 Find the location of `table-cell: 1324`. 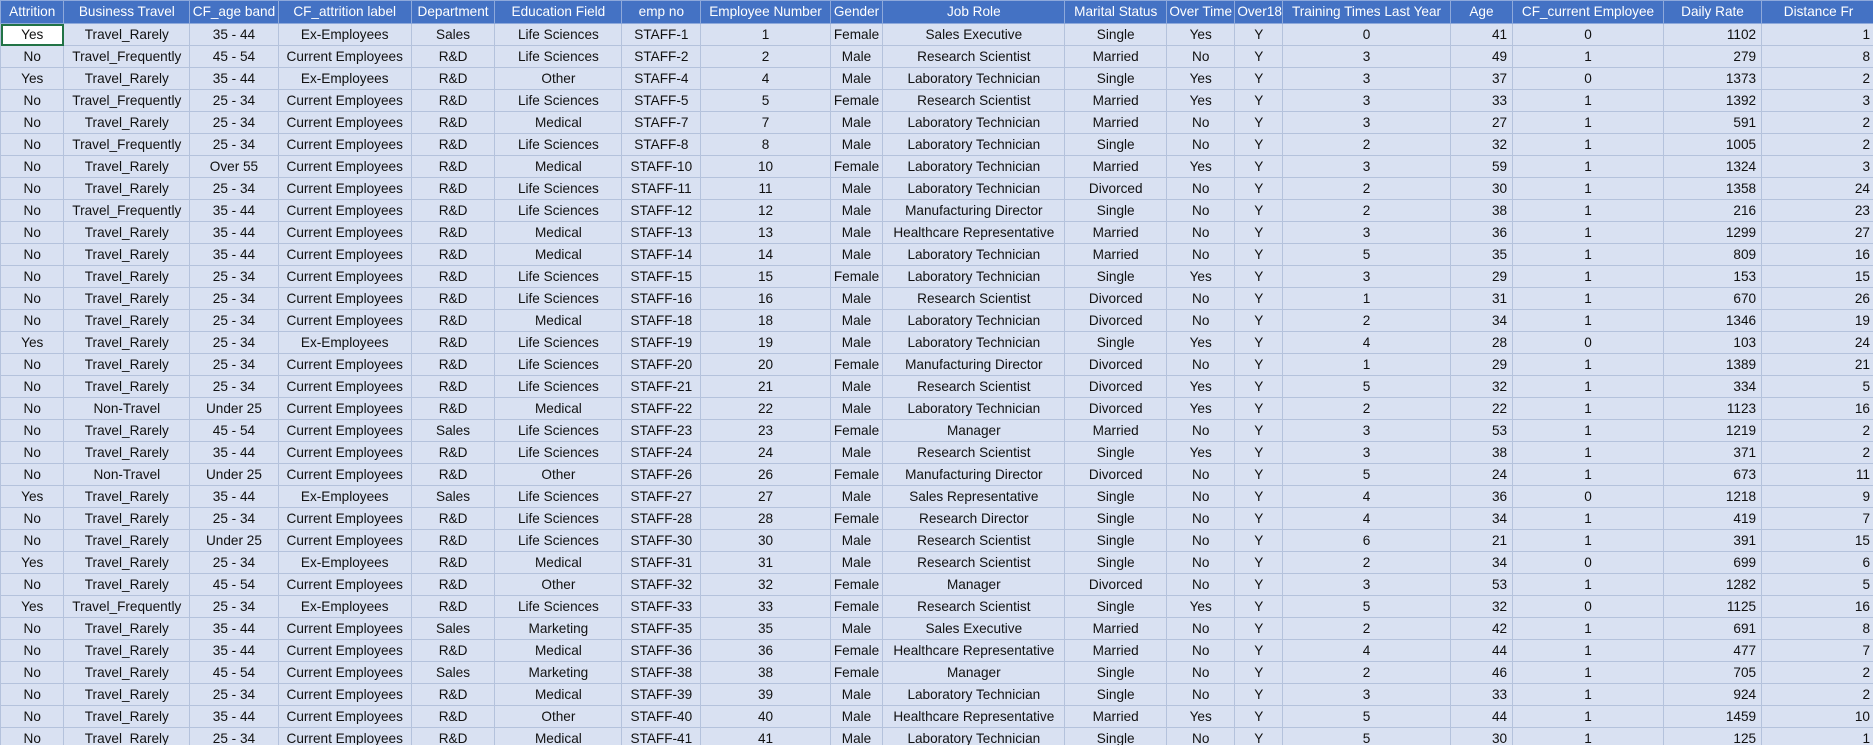

table-cell: 1324 is located at coordinates (1712, 166).